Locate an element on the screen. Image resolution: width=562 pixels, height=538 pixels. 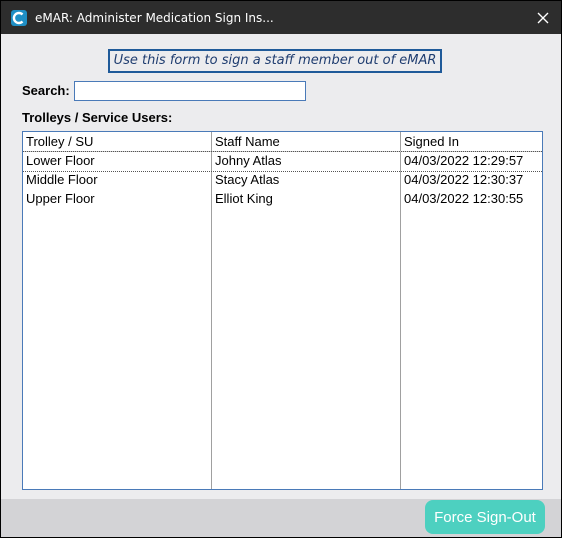
search-label: Search: is located at coordinates (46, 90).